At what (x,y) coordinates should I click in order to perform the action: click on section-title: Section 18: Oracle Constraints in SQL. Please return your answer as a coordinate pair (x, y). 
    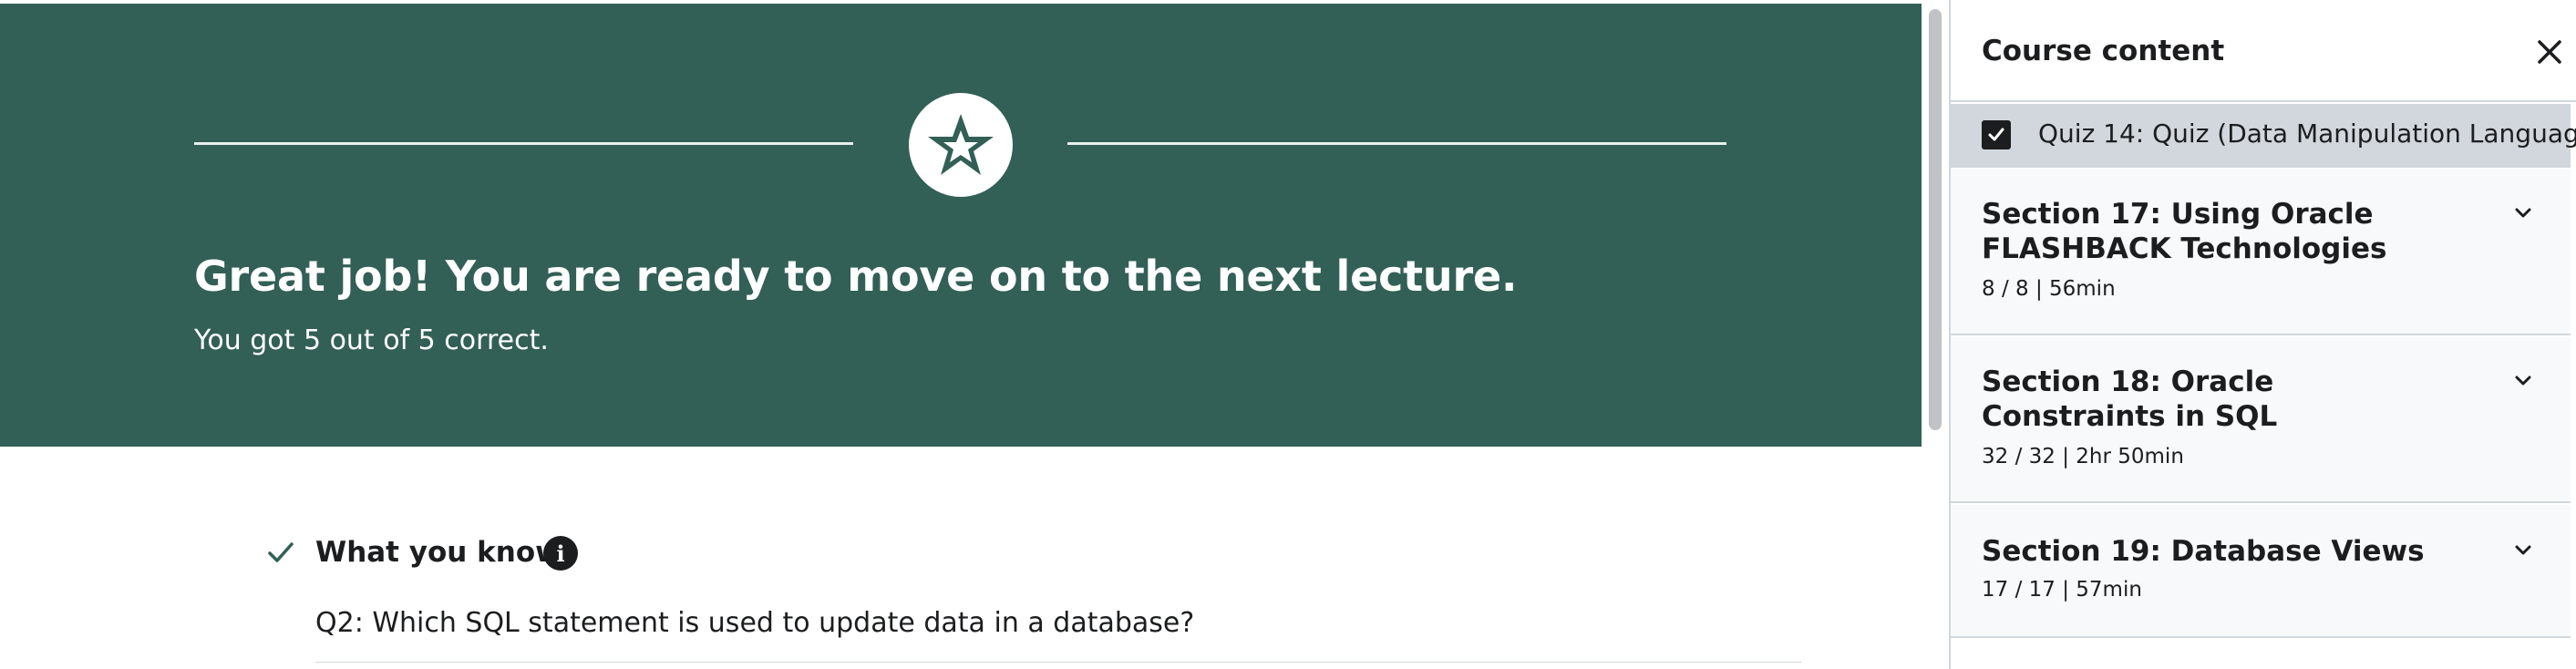
    Looking at the image, I should click on (2130, 399).